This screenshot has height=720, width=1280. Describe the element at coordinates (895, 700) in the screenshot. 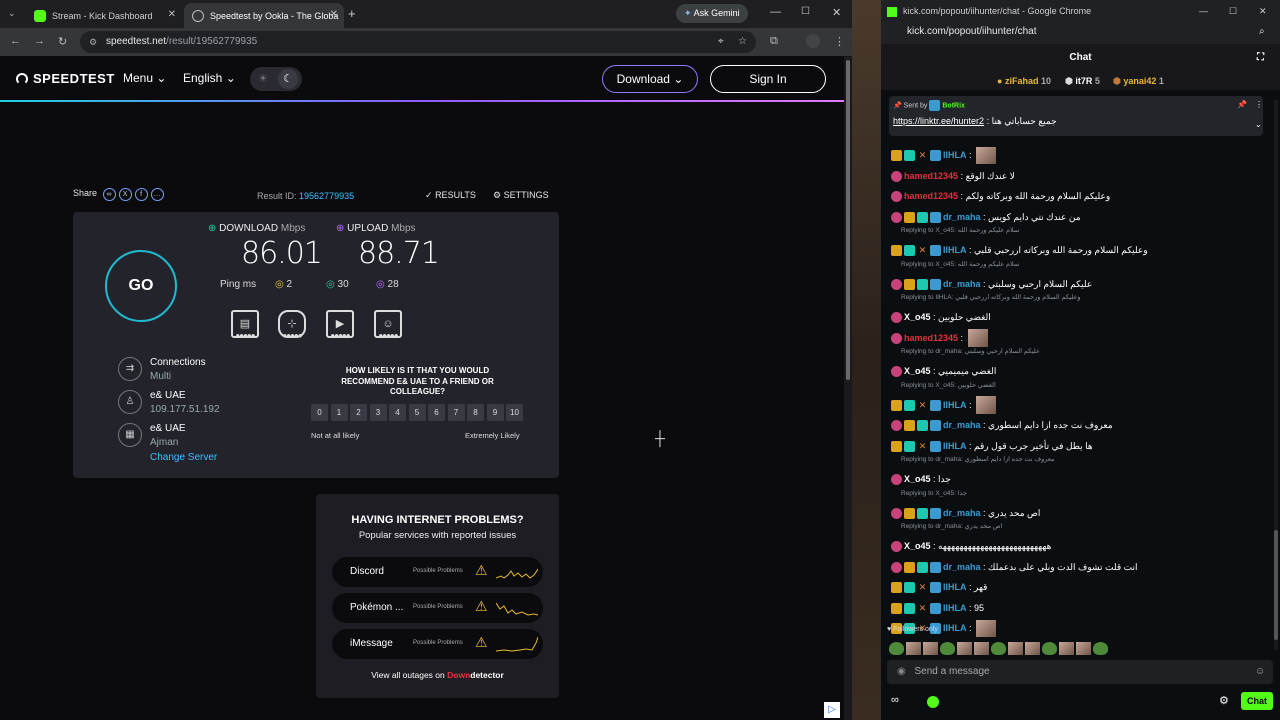

I see `infinity-icon: ∞` at that location.